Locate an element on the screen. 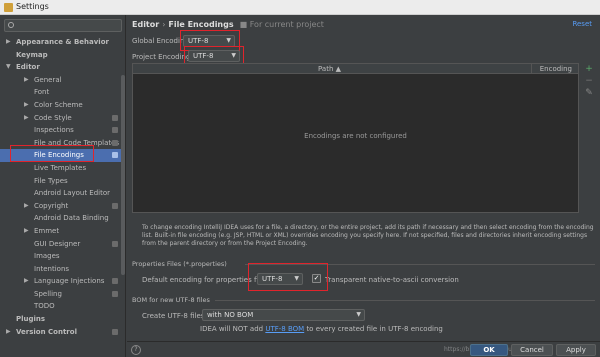 This screenshot has width=600, height=357. sidebar-item: Live Templates is located at coordinates (61, 168).